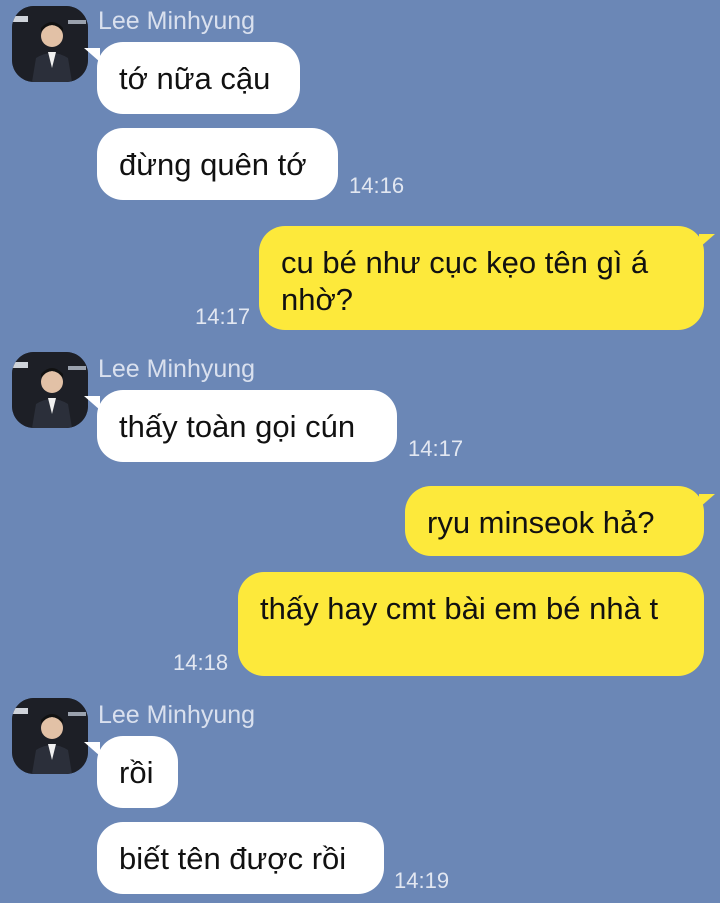 Image resolution: width=720 pixels, height=903 pixels. What do you see at coordinates (422, 880) in the screenshot?
I see `message-timestamp: 14:19` at bounding box center [422, 880].